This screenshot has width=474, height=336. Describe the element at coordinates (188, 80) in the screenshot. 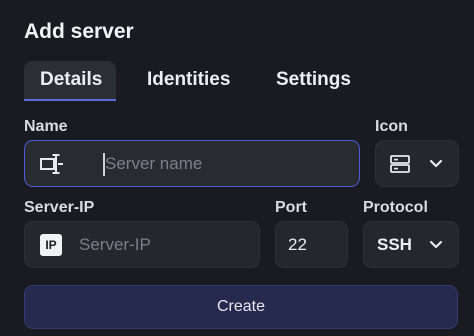

I see `tab-identities: Identities` at that location.